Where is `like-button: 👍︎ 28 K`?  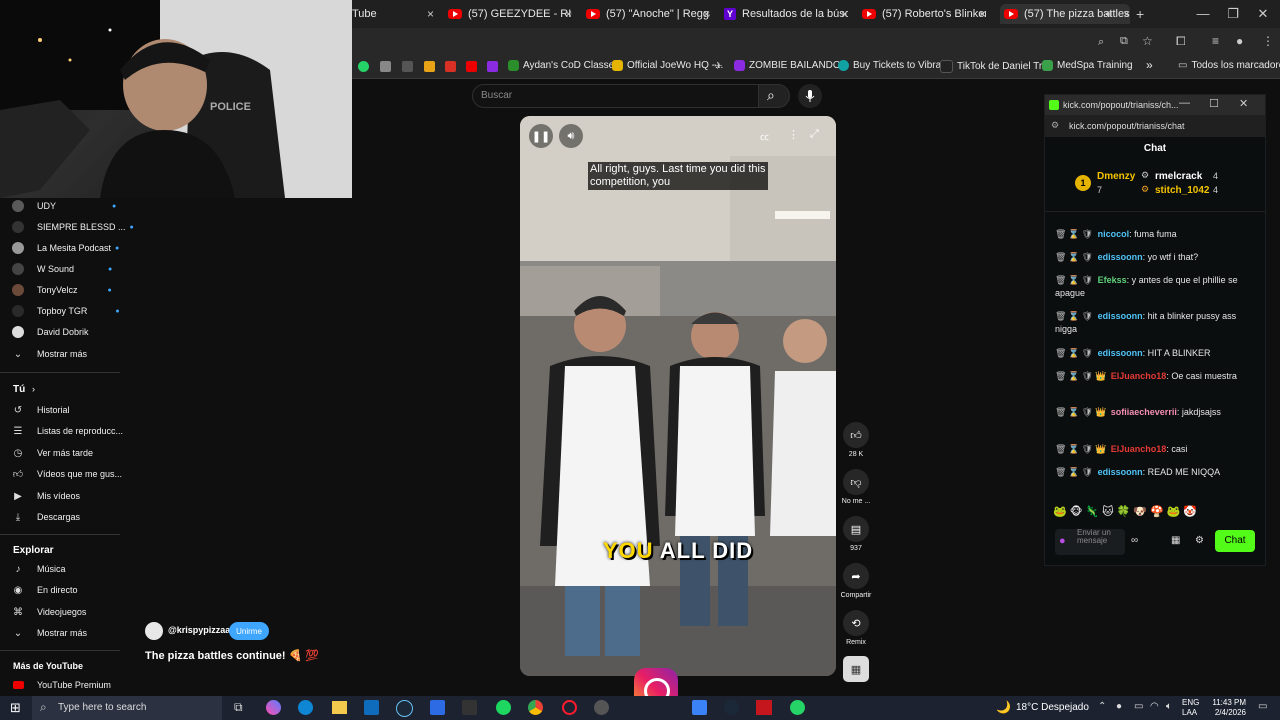
like-button: 👍︎ 28 K is located at coordinates (856, 440).